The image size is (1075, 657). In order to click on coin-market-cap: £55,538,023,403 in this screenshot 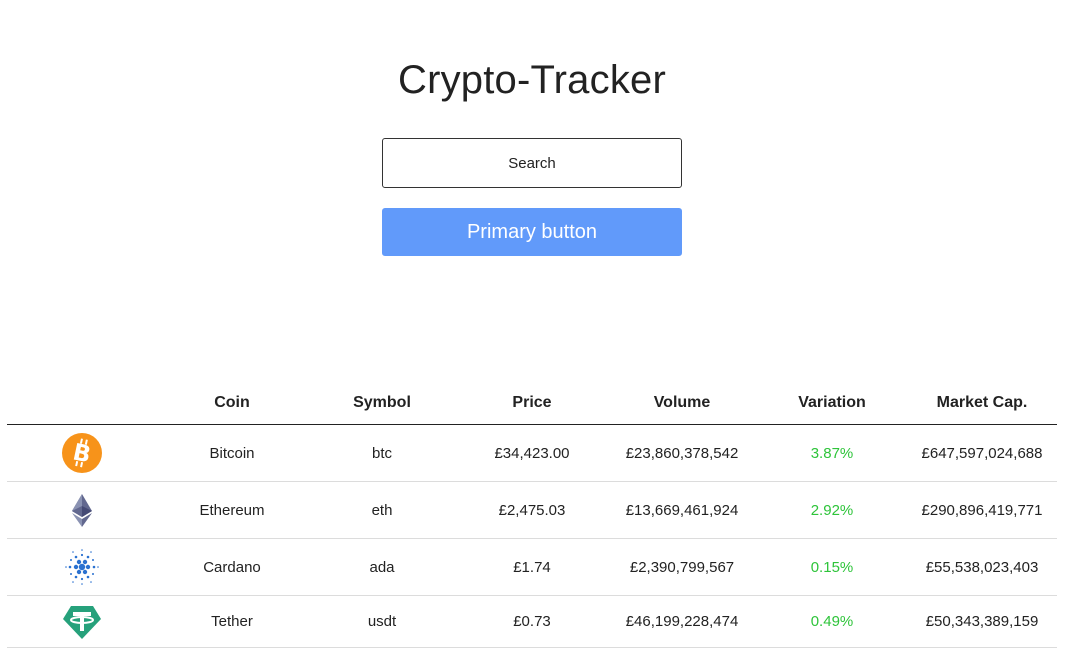, I will do `click(982, 567)`.